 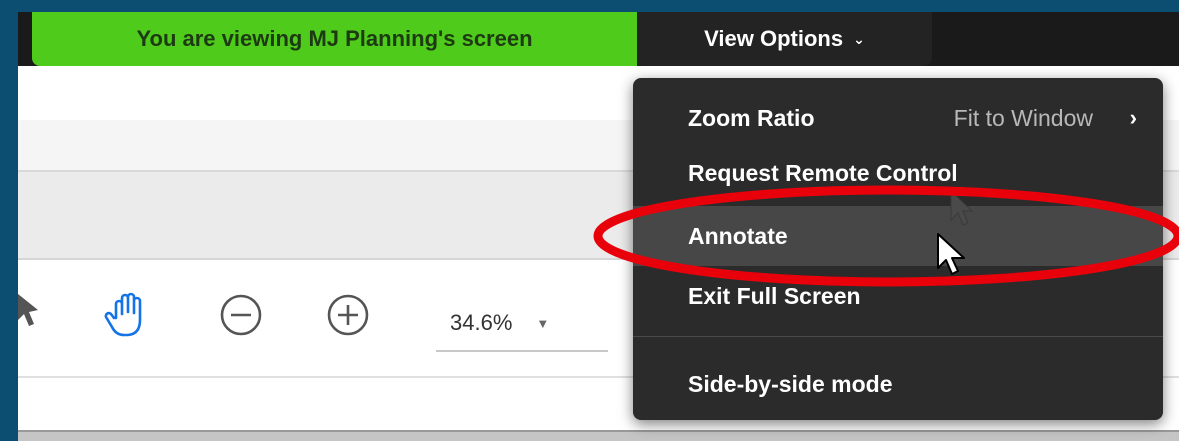 I want to click on menu-item-exit-full-screen: Exit Full Screen, so click(x=898, y=296).